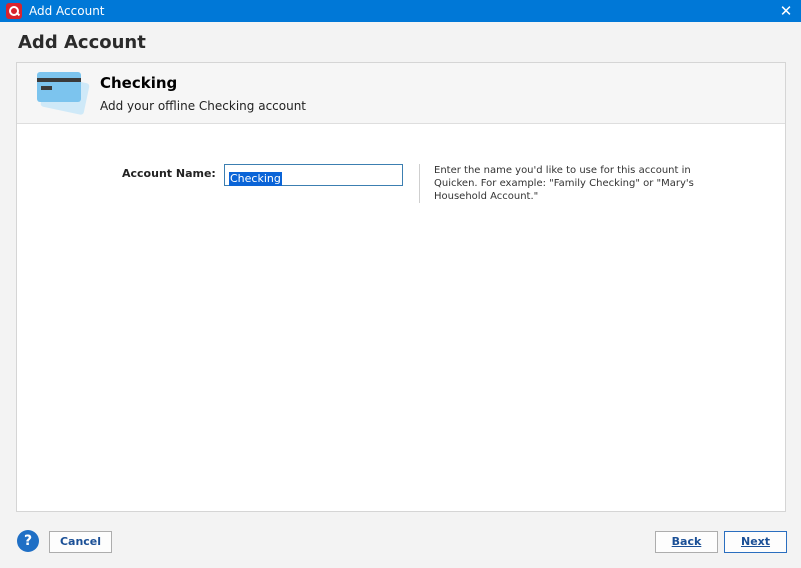  Describe the element at coordinates (67, 11) in the screenshot. I see `window-title: Add Account` at that location.